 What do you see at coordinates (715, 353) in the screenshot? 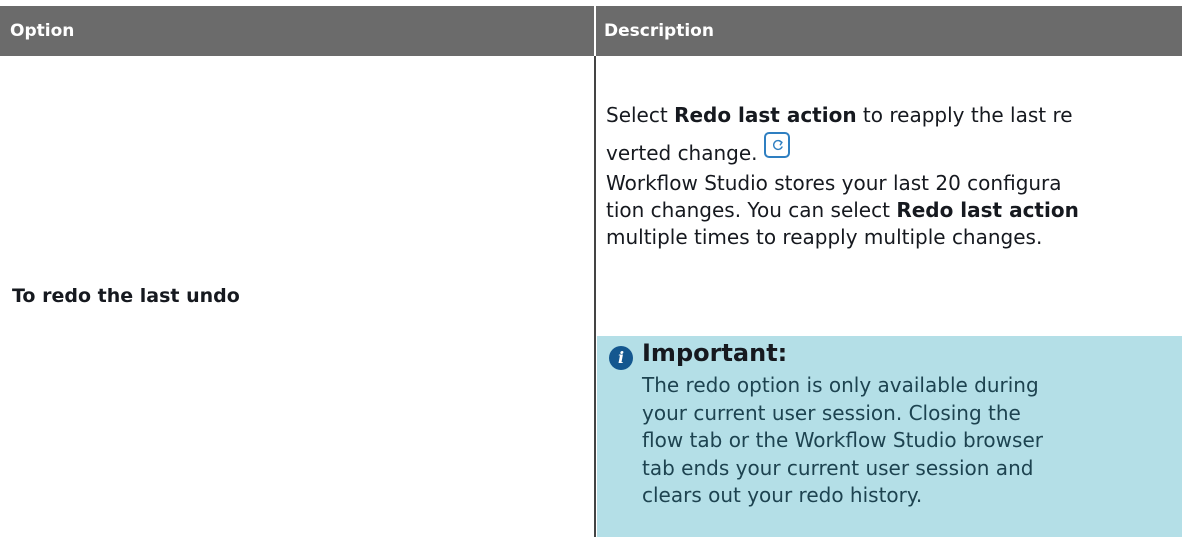
I see `important-title: Important:` at bounding box center [715, 353].